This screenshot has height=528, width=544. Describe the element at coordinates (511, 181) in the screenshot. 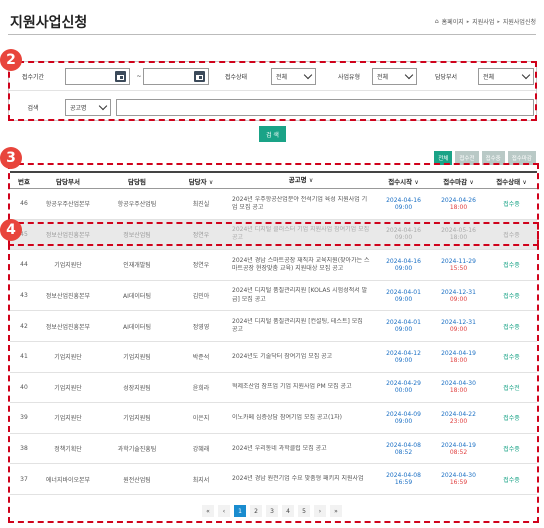

I see `header-status: 접수상태 ∨` at that location.